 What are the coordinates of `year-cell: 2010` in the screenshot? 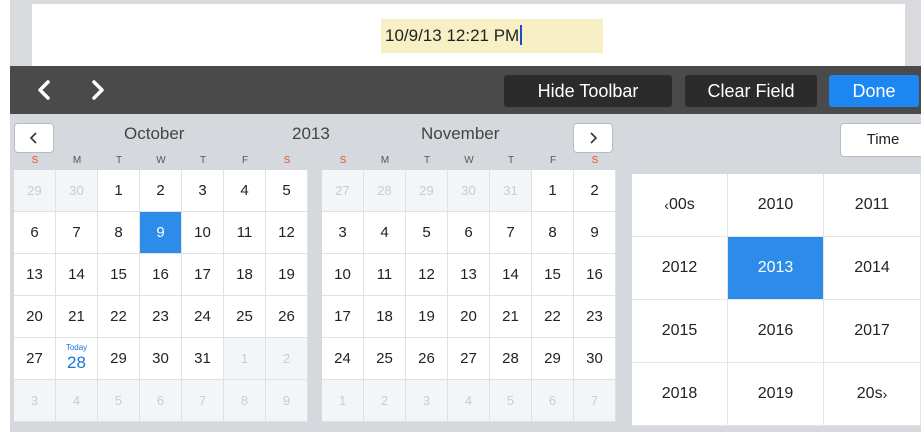 It's located at (776, 205).